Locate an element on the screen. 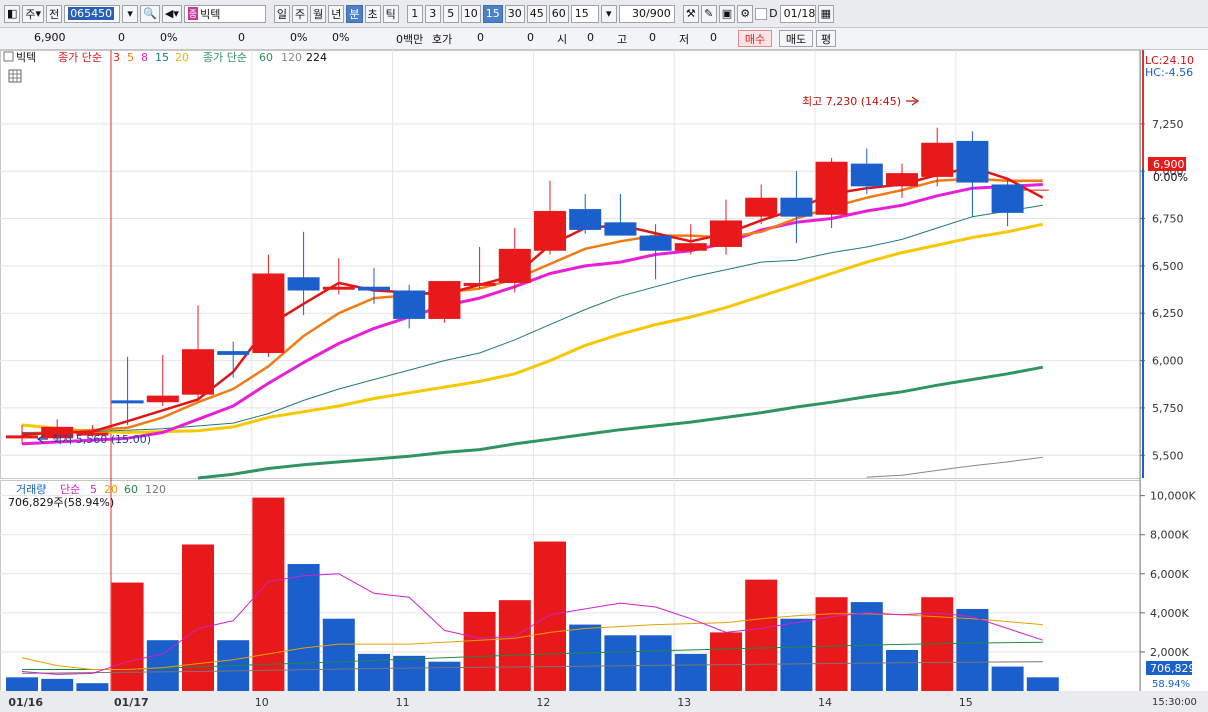 This screenshot has height=712, width=1208. stock-badge: 종 is located at coordinates (193, 13).